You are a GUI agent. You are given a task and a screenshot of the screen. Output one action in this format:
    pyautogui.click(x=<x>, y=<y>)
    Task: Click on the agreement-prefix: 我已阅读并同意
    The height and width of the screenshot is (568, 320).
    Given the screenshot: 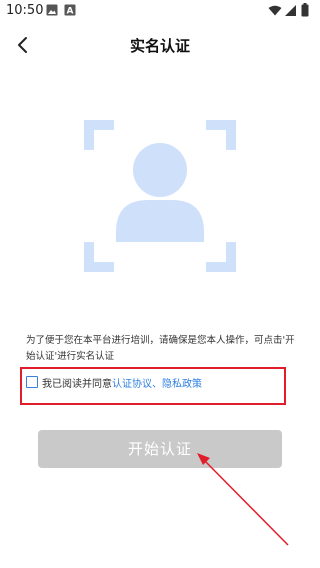 What is the action you would take?
    pyautogui.click(x=77, y=384)
    